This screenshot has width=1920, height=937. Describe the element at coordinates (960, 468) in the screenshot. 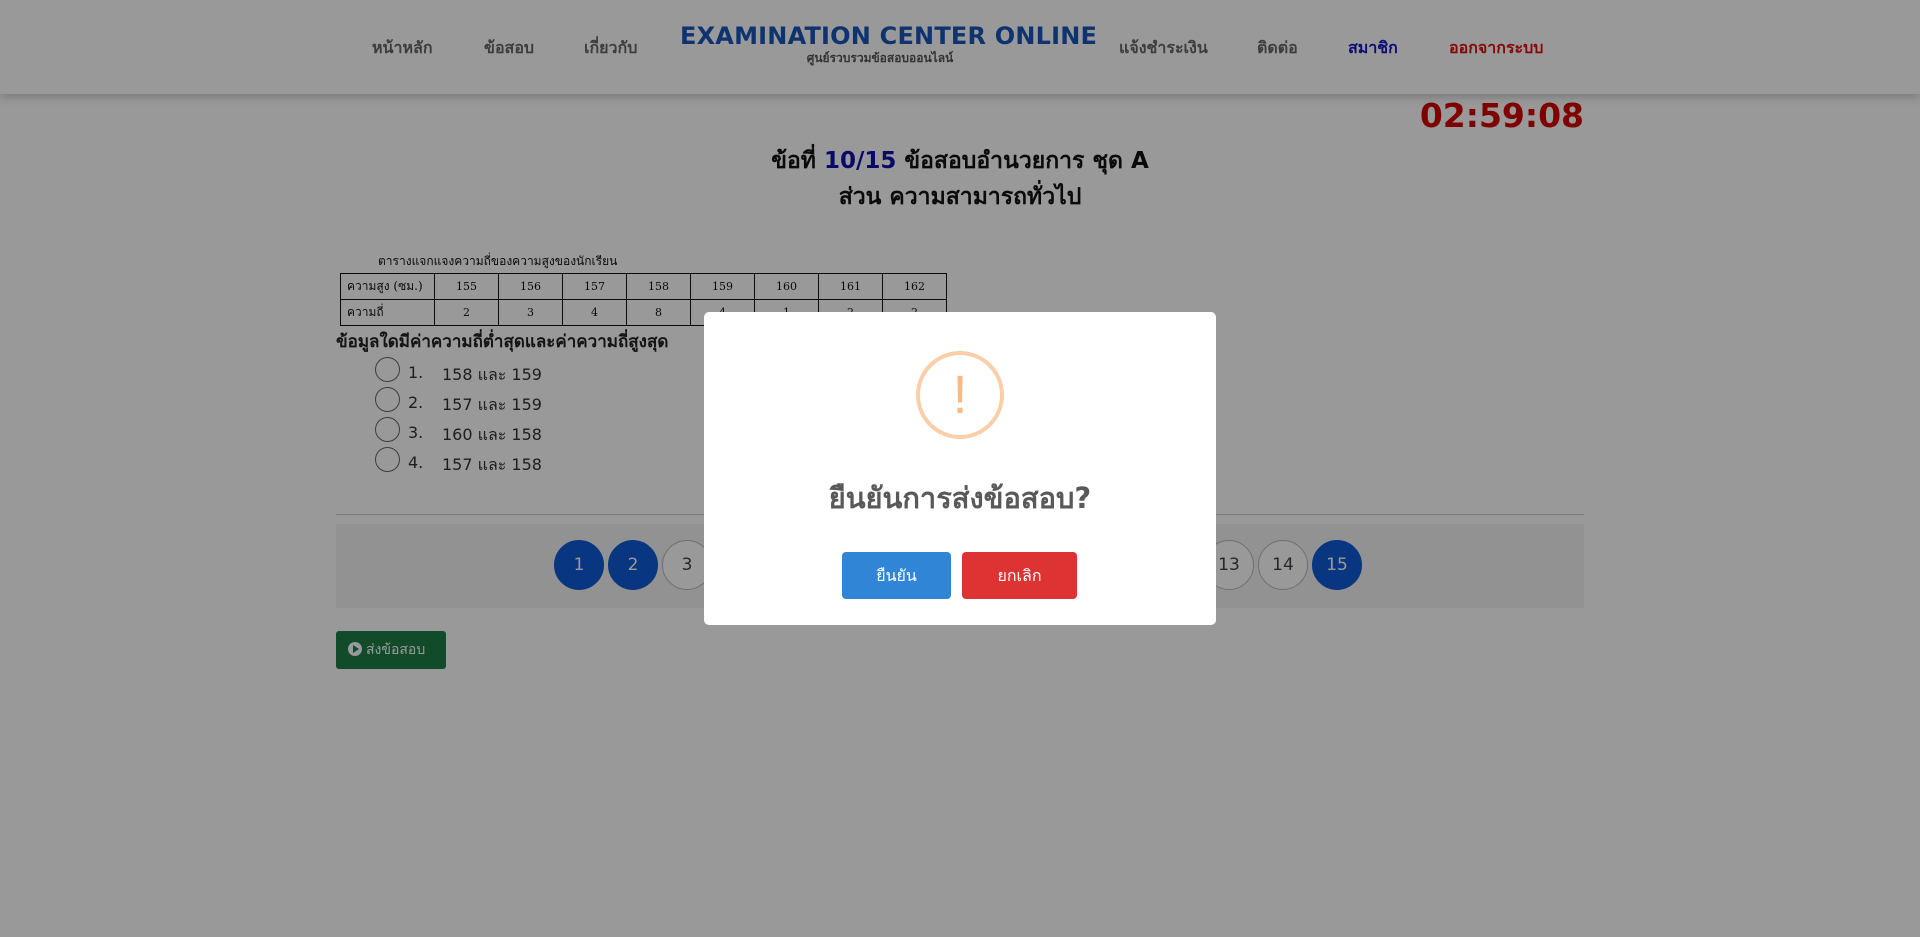

I see `confirm-dialog: ! ยืนยันการส่งข้อสอบ? ยืนยัน ยกเลิก` at that location.